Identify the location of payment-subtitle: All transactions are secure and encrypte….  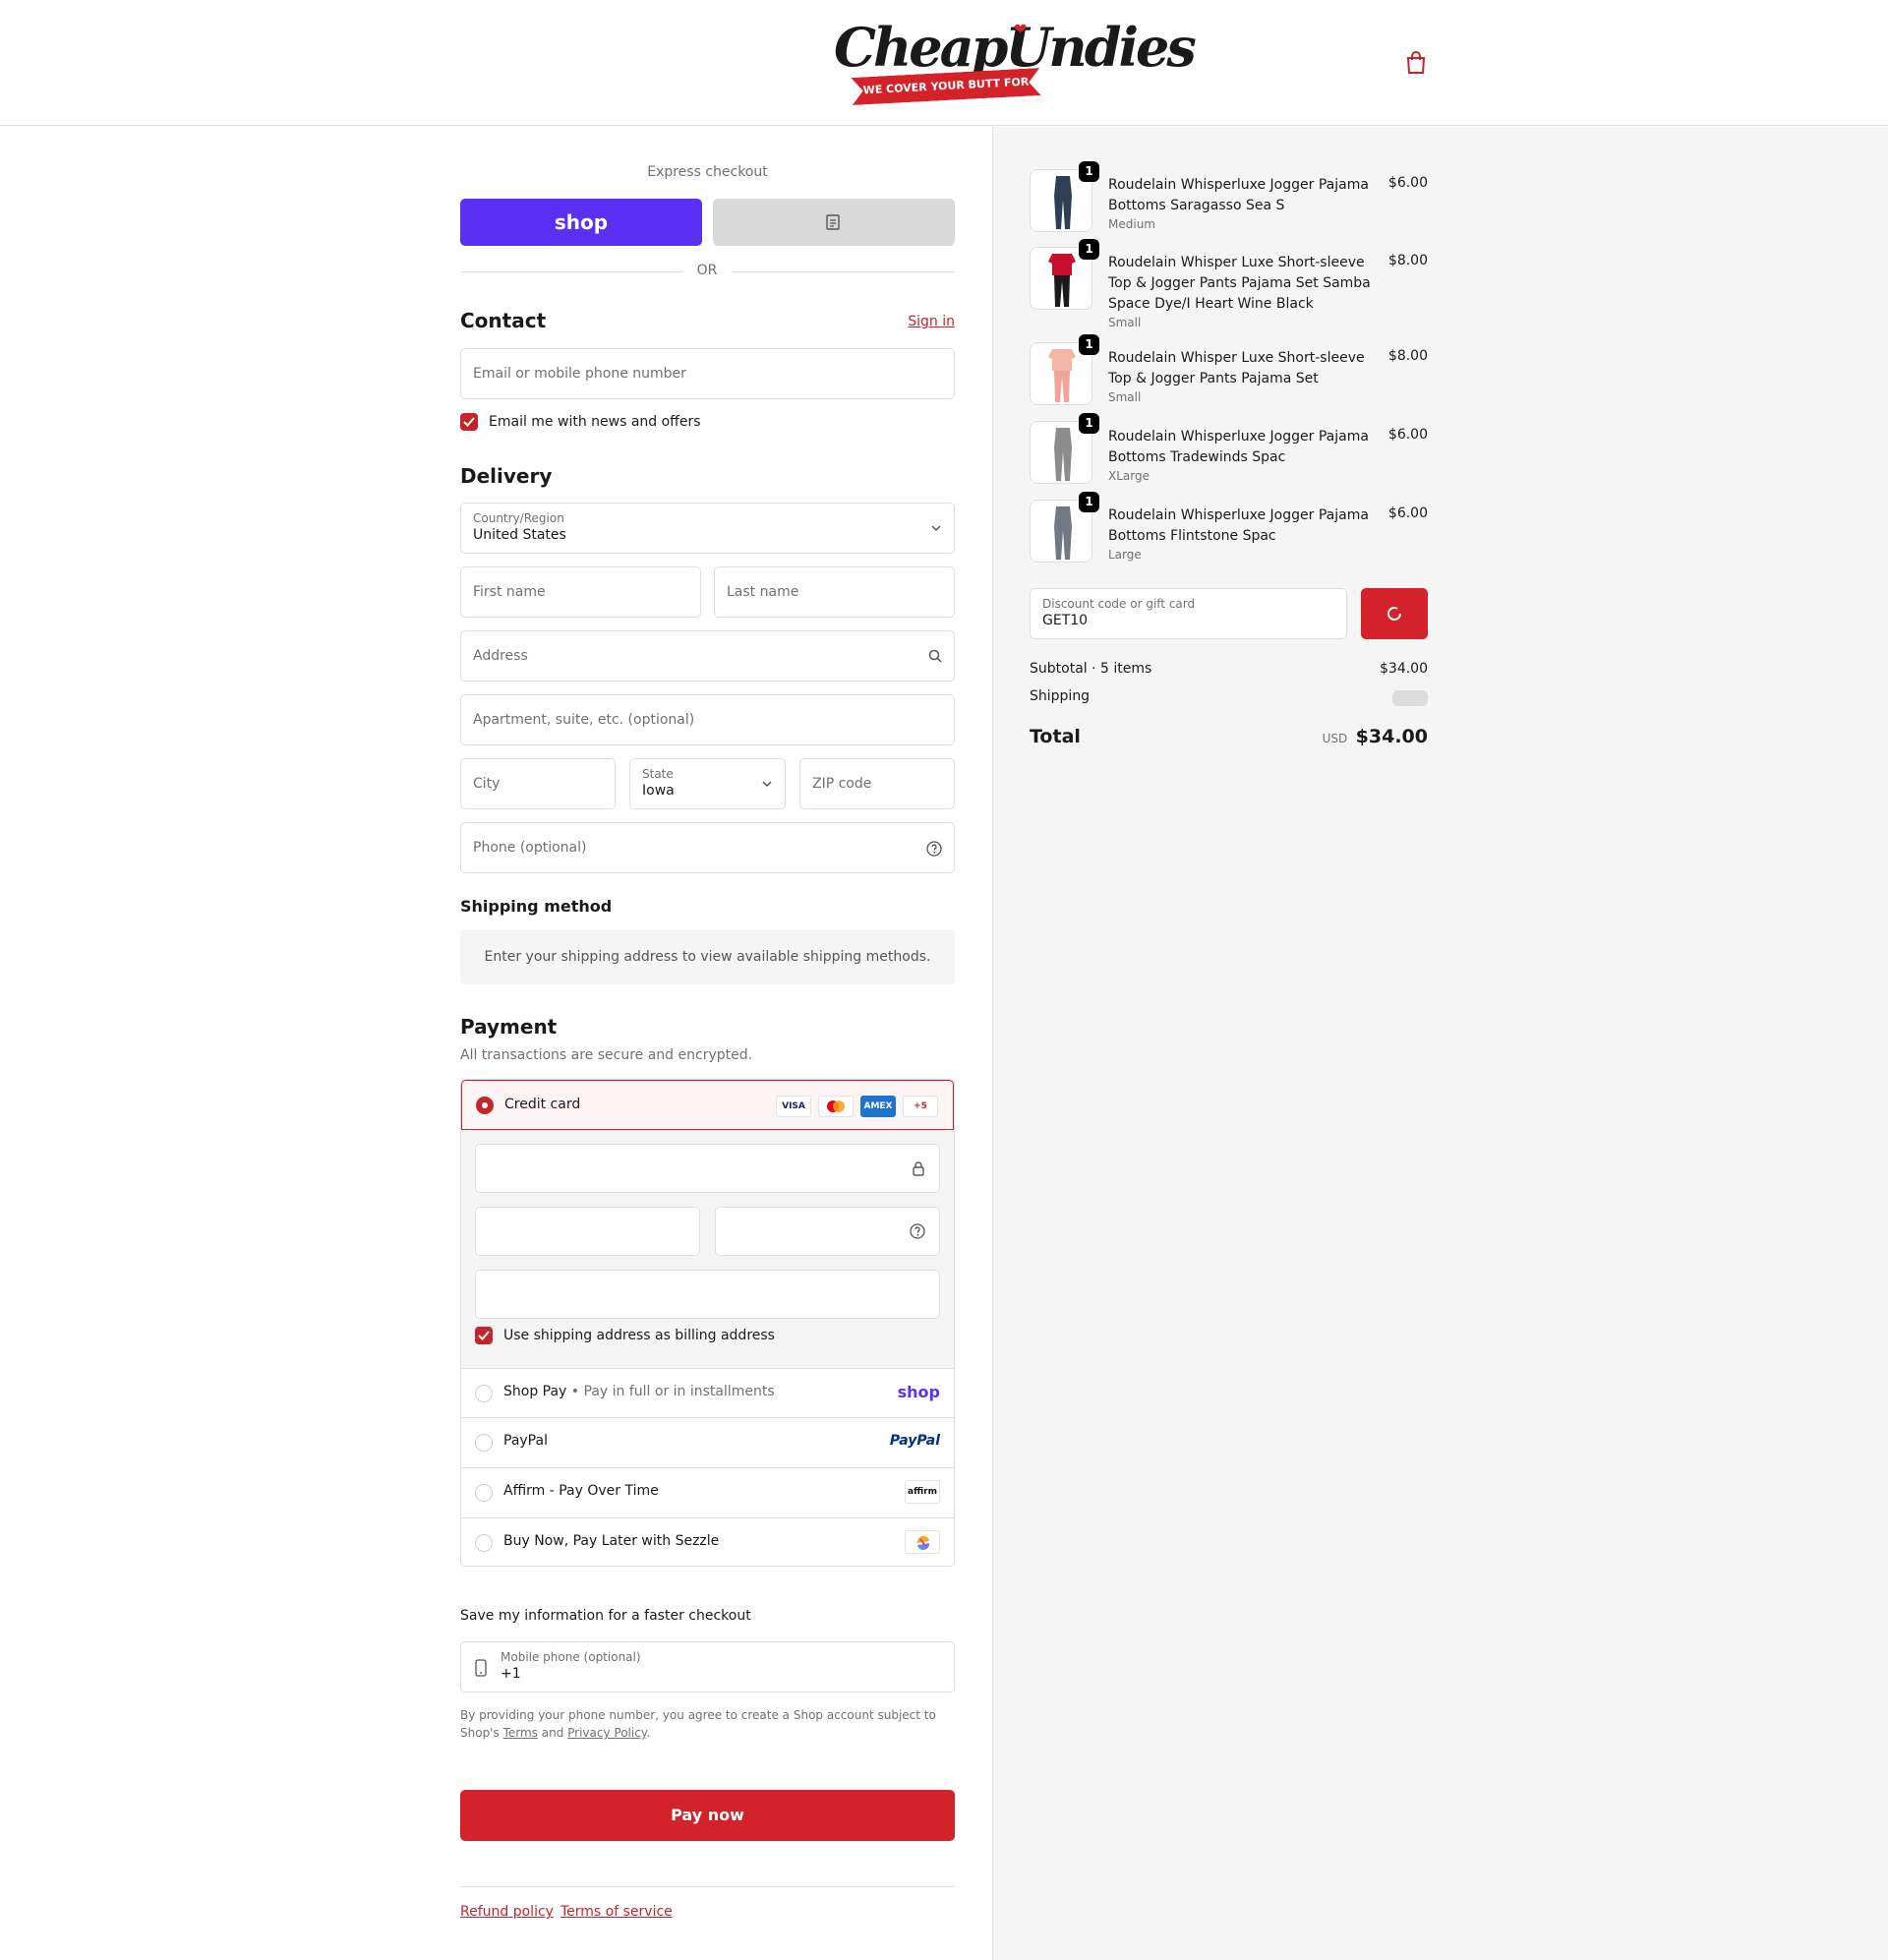
(606, 1055).